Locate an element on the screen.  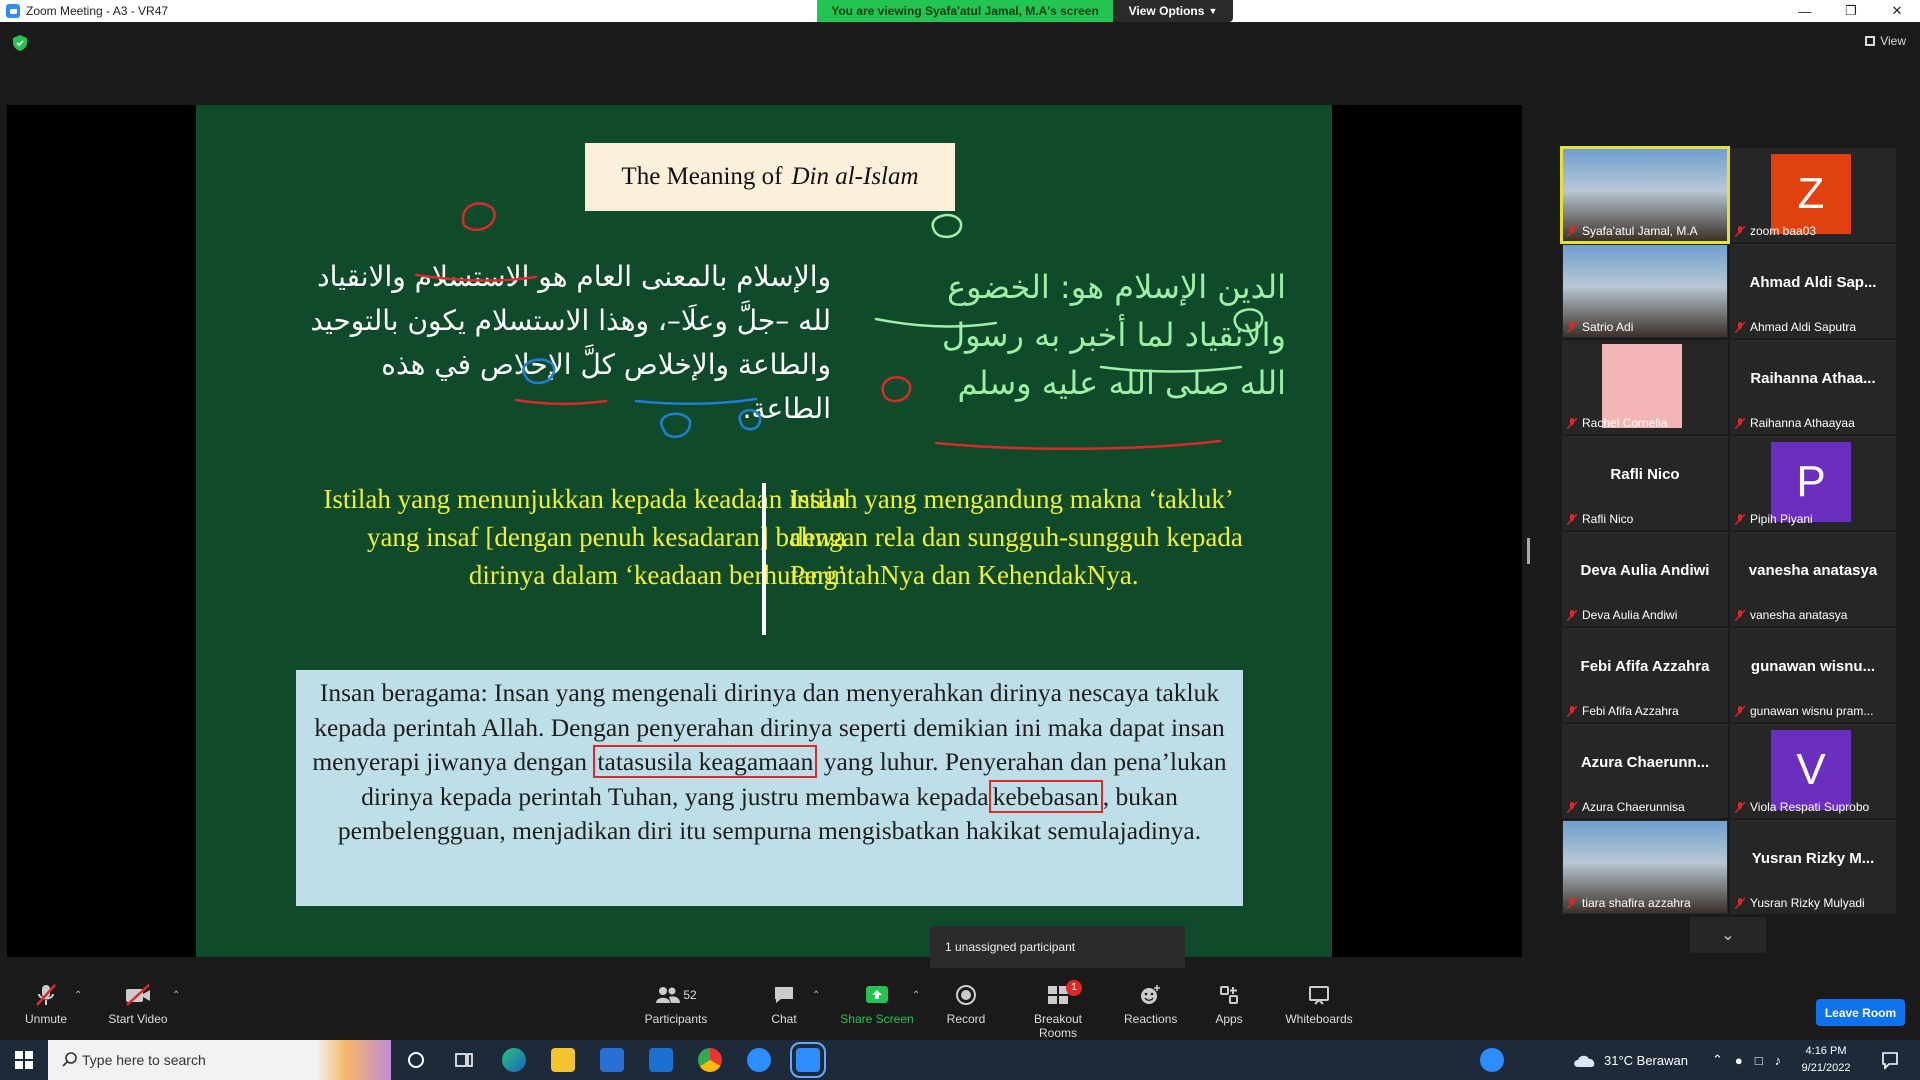
participant-name-label: Febi Afifa Azzahra is located at coordinates (1630, 711).